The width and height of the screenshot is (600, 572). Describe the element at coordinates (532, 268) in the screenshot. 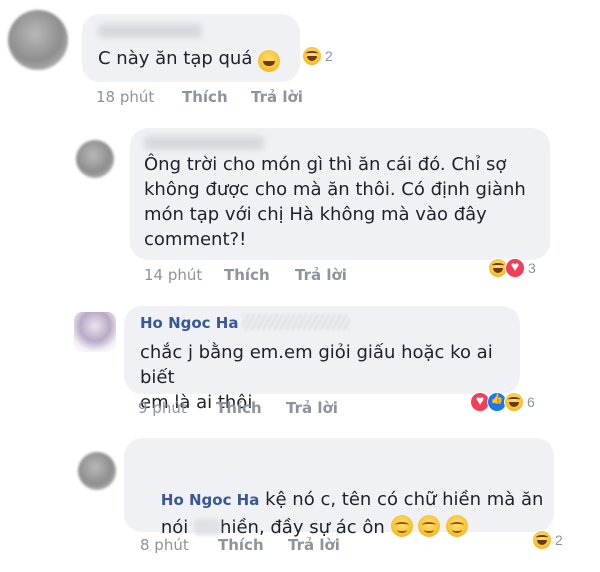

I see `reaction-count: 3` at that location.